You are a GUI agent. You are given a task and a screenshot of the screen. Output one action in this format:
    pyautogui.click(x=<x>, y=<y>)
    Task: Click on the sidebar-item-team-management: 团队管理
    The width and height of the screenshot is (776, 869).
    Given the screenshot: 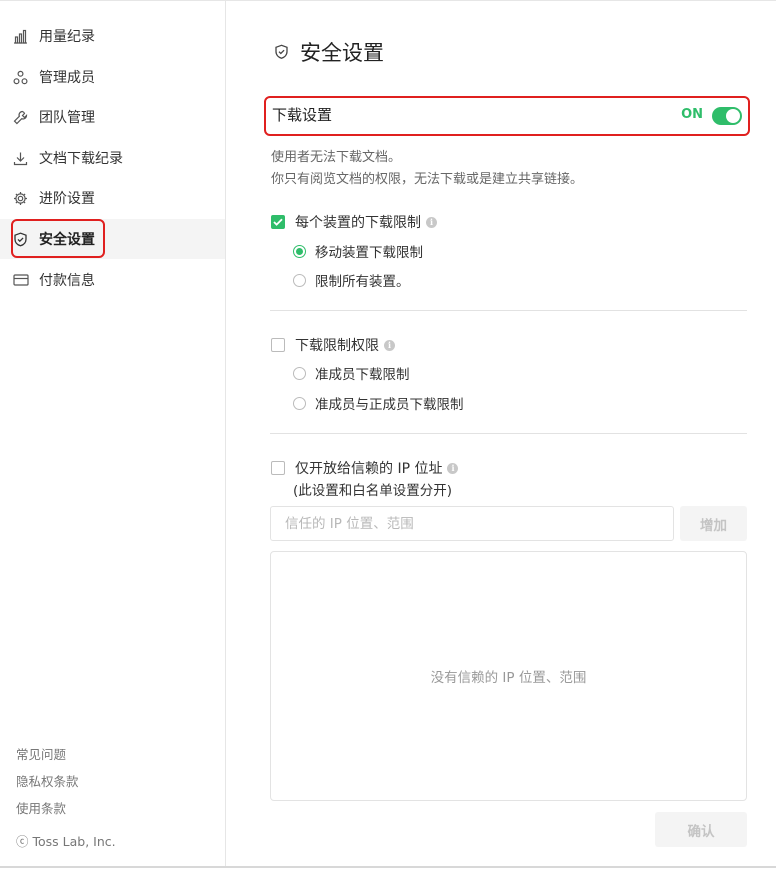 What is the action you would take?
    pyautogui.click(x=112, y=117)
    